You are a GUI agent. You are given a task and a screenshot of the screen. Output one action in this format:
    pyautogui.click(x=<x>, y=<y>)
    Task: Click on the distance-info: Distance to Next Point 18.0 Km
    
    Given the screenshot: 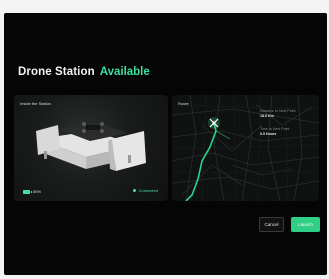 What is the action you would take?
    pyautogui.click(x=278, y=114)
    